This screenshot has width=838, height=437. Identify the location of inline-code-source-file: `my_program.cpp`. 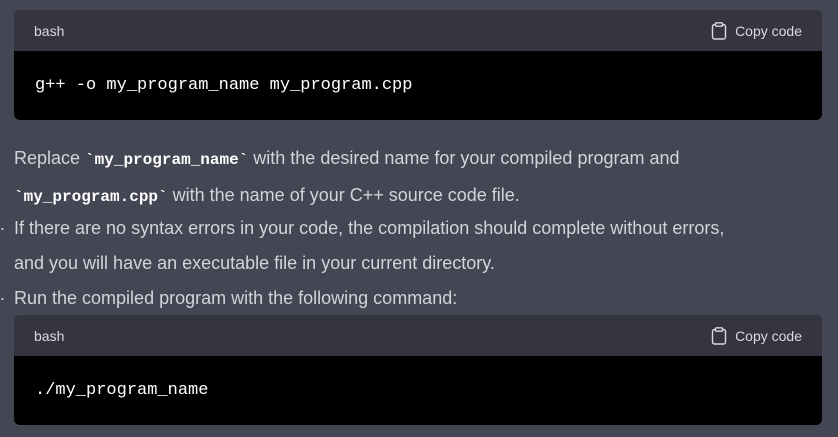
(91, 197).